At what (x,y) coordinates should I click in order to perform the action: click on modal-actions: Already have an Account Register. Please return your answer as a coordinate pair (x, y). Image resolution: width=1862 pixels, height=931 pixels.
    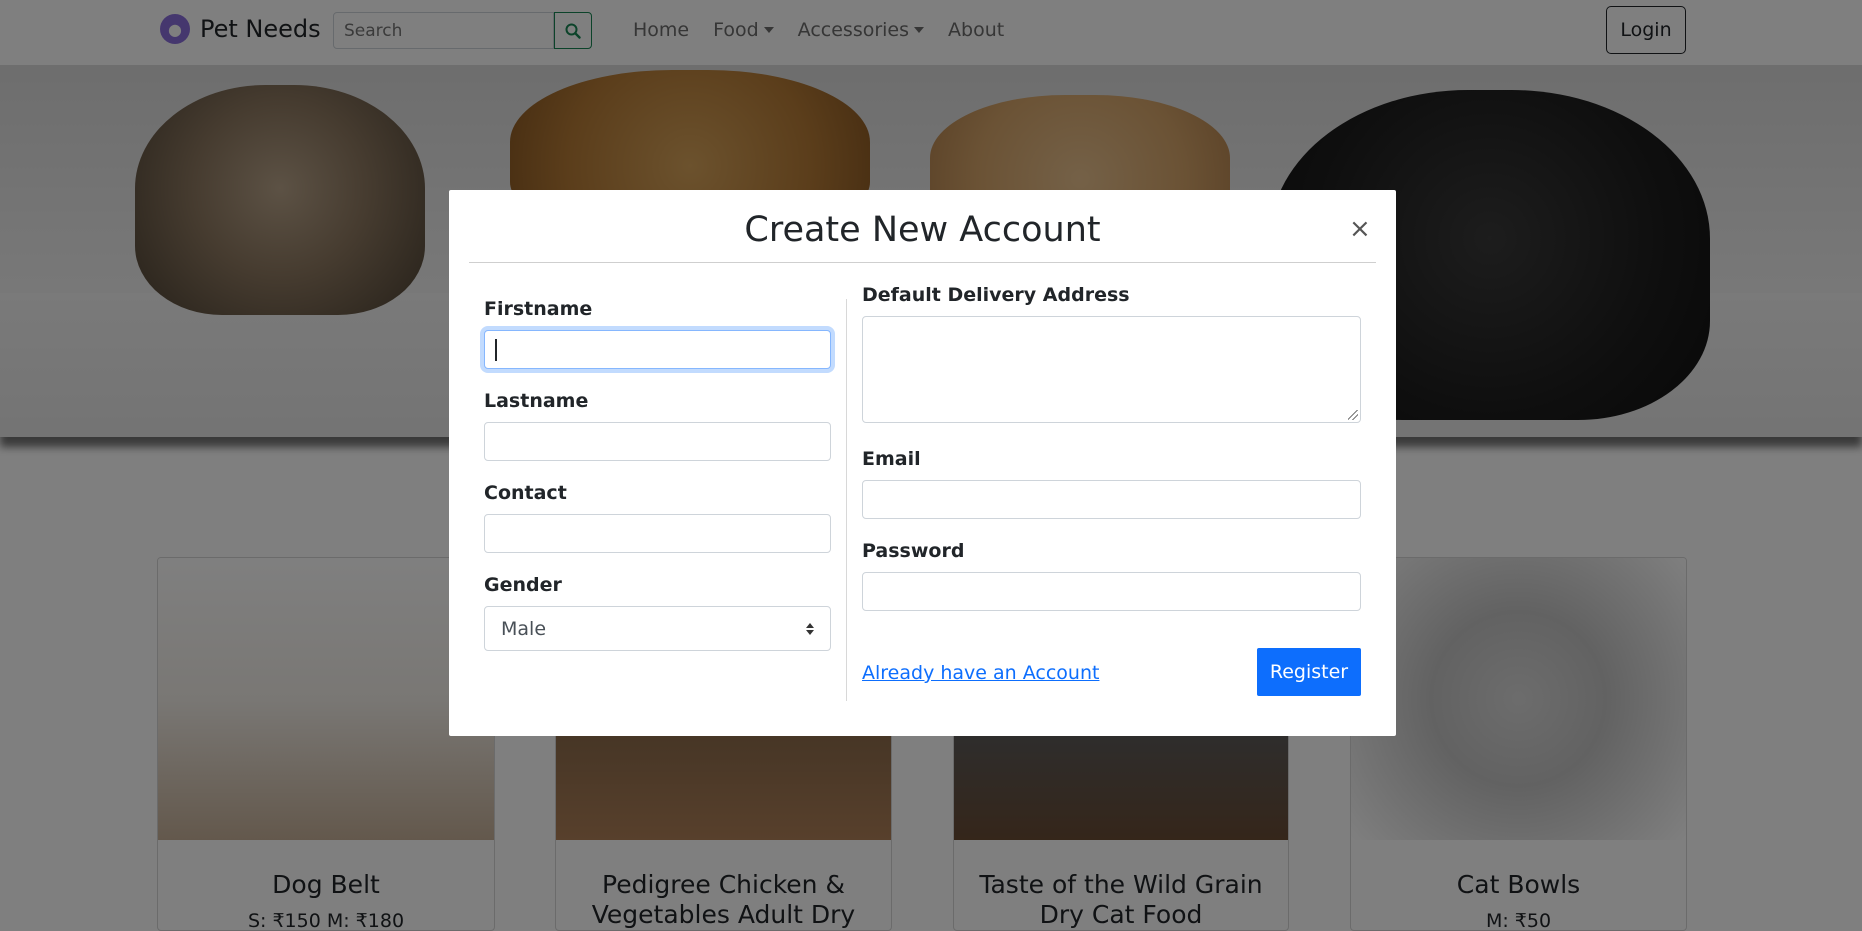
    Looking at the image, I should click on (1111, 672).